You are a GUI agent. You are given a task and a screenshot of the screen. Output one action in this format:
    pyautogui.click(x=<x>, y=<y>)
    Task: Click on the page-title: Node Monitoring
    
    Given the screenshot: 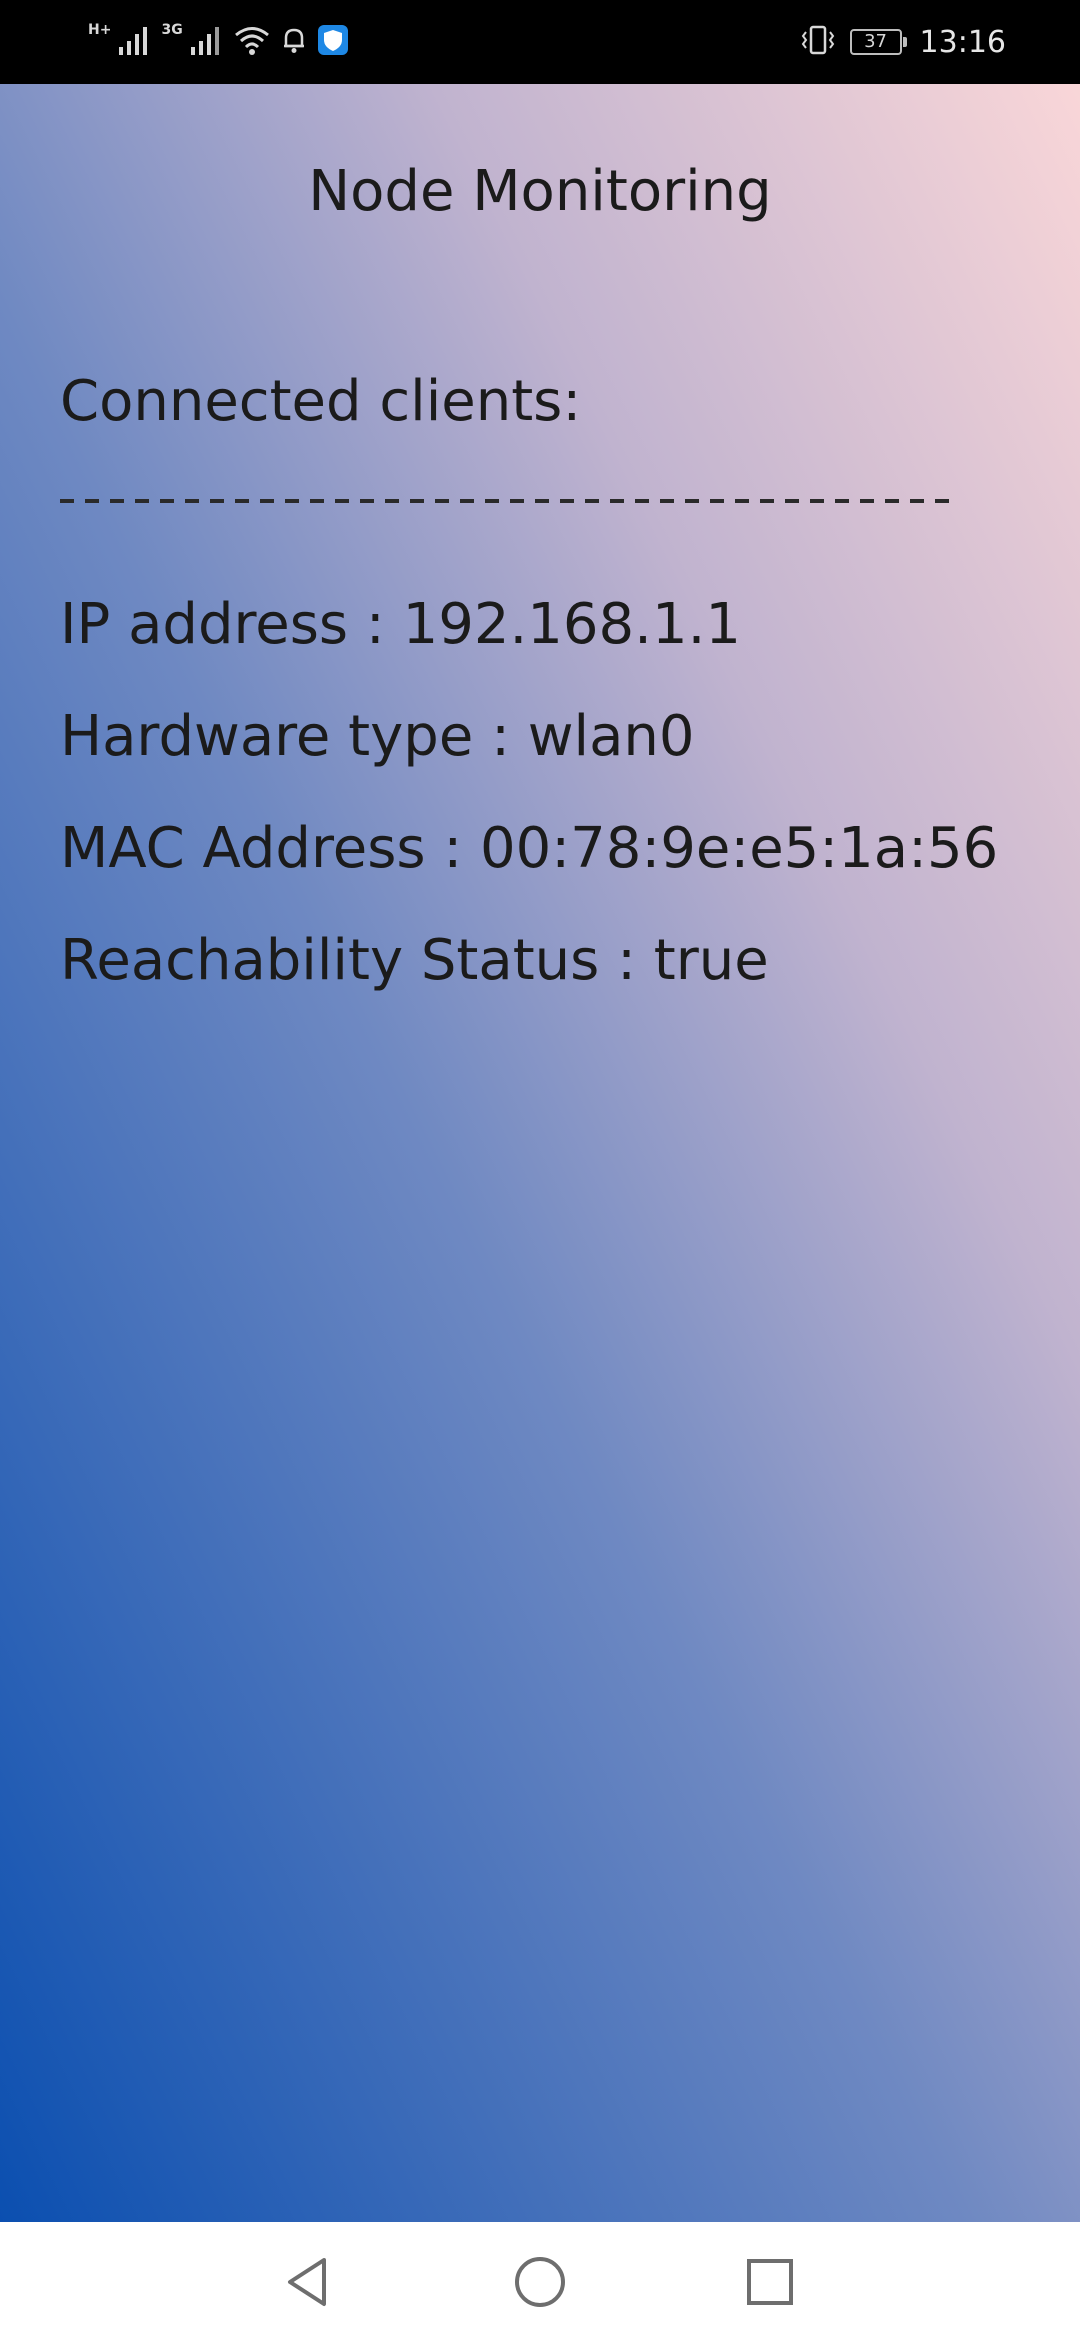 What is the action you would take?
    pyautogui.click(x=540, y=191)
    